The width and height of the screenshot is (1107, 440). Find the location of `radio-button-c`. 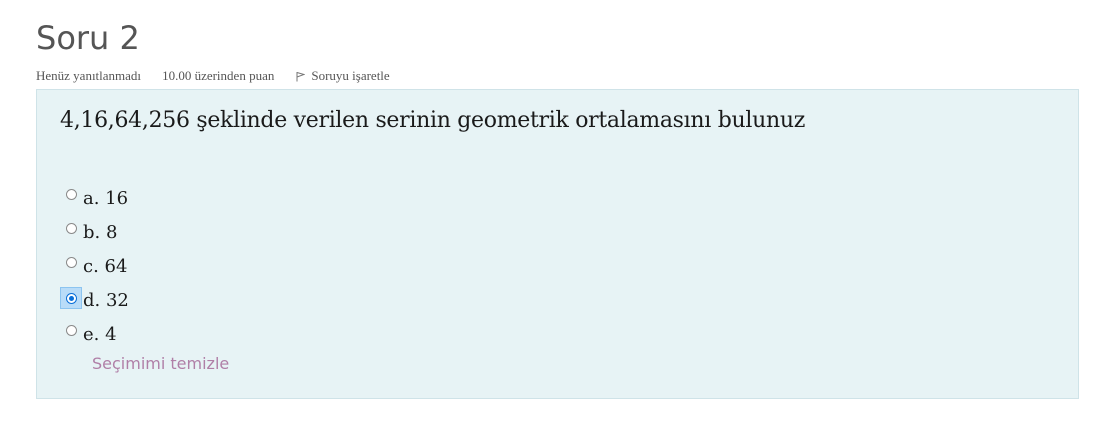

radio-button-c is located at coordinates (71, 262).